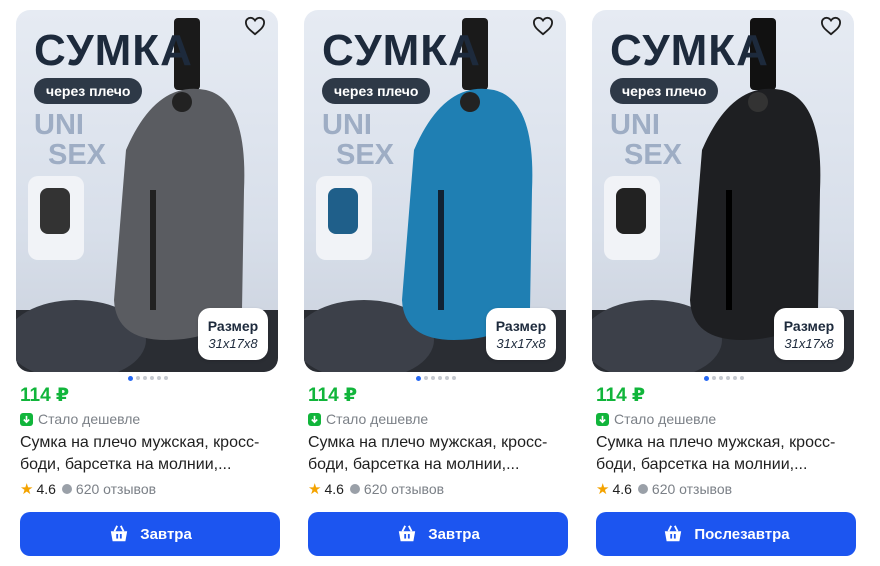 The height and width of the screenshot is (566, 880). I want to click on button-label: Послезавтра, so click(742, 534).